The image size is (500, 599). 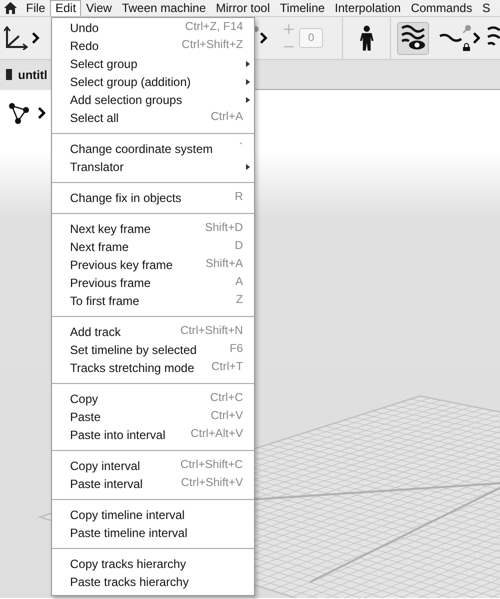 I want to click on shortcut-label: Ctrl+Shift+N, so click(x=211, y=332).